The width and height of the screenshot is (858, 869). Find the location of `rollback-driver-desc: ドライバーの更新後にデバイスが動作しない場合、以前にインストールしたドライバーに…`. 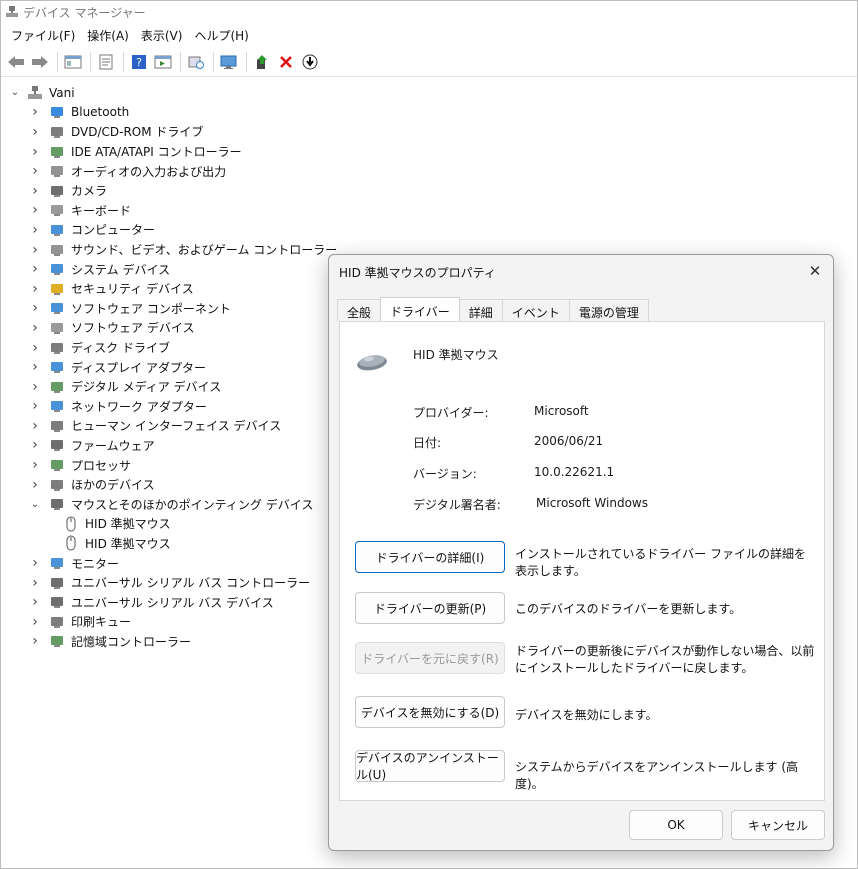

rollback-driver-desc: ドライバーの更新後にデバイスが動作しない場合、以前にインストールしたドライバーに… is located at coordinates (665, 659).